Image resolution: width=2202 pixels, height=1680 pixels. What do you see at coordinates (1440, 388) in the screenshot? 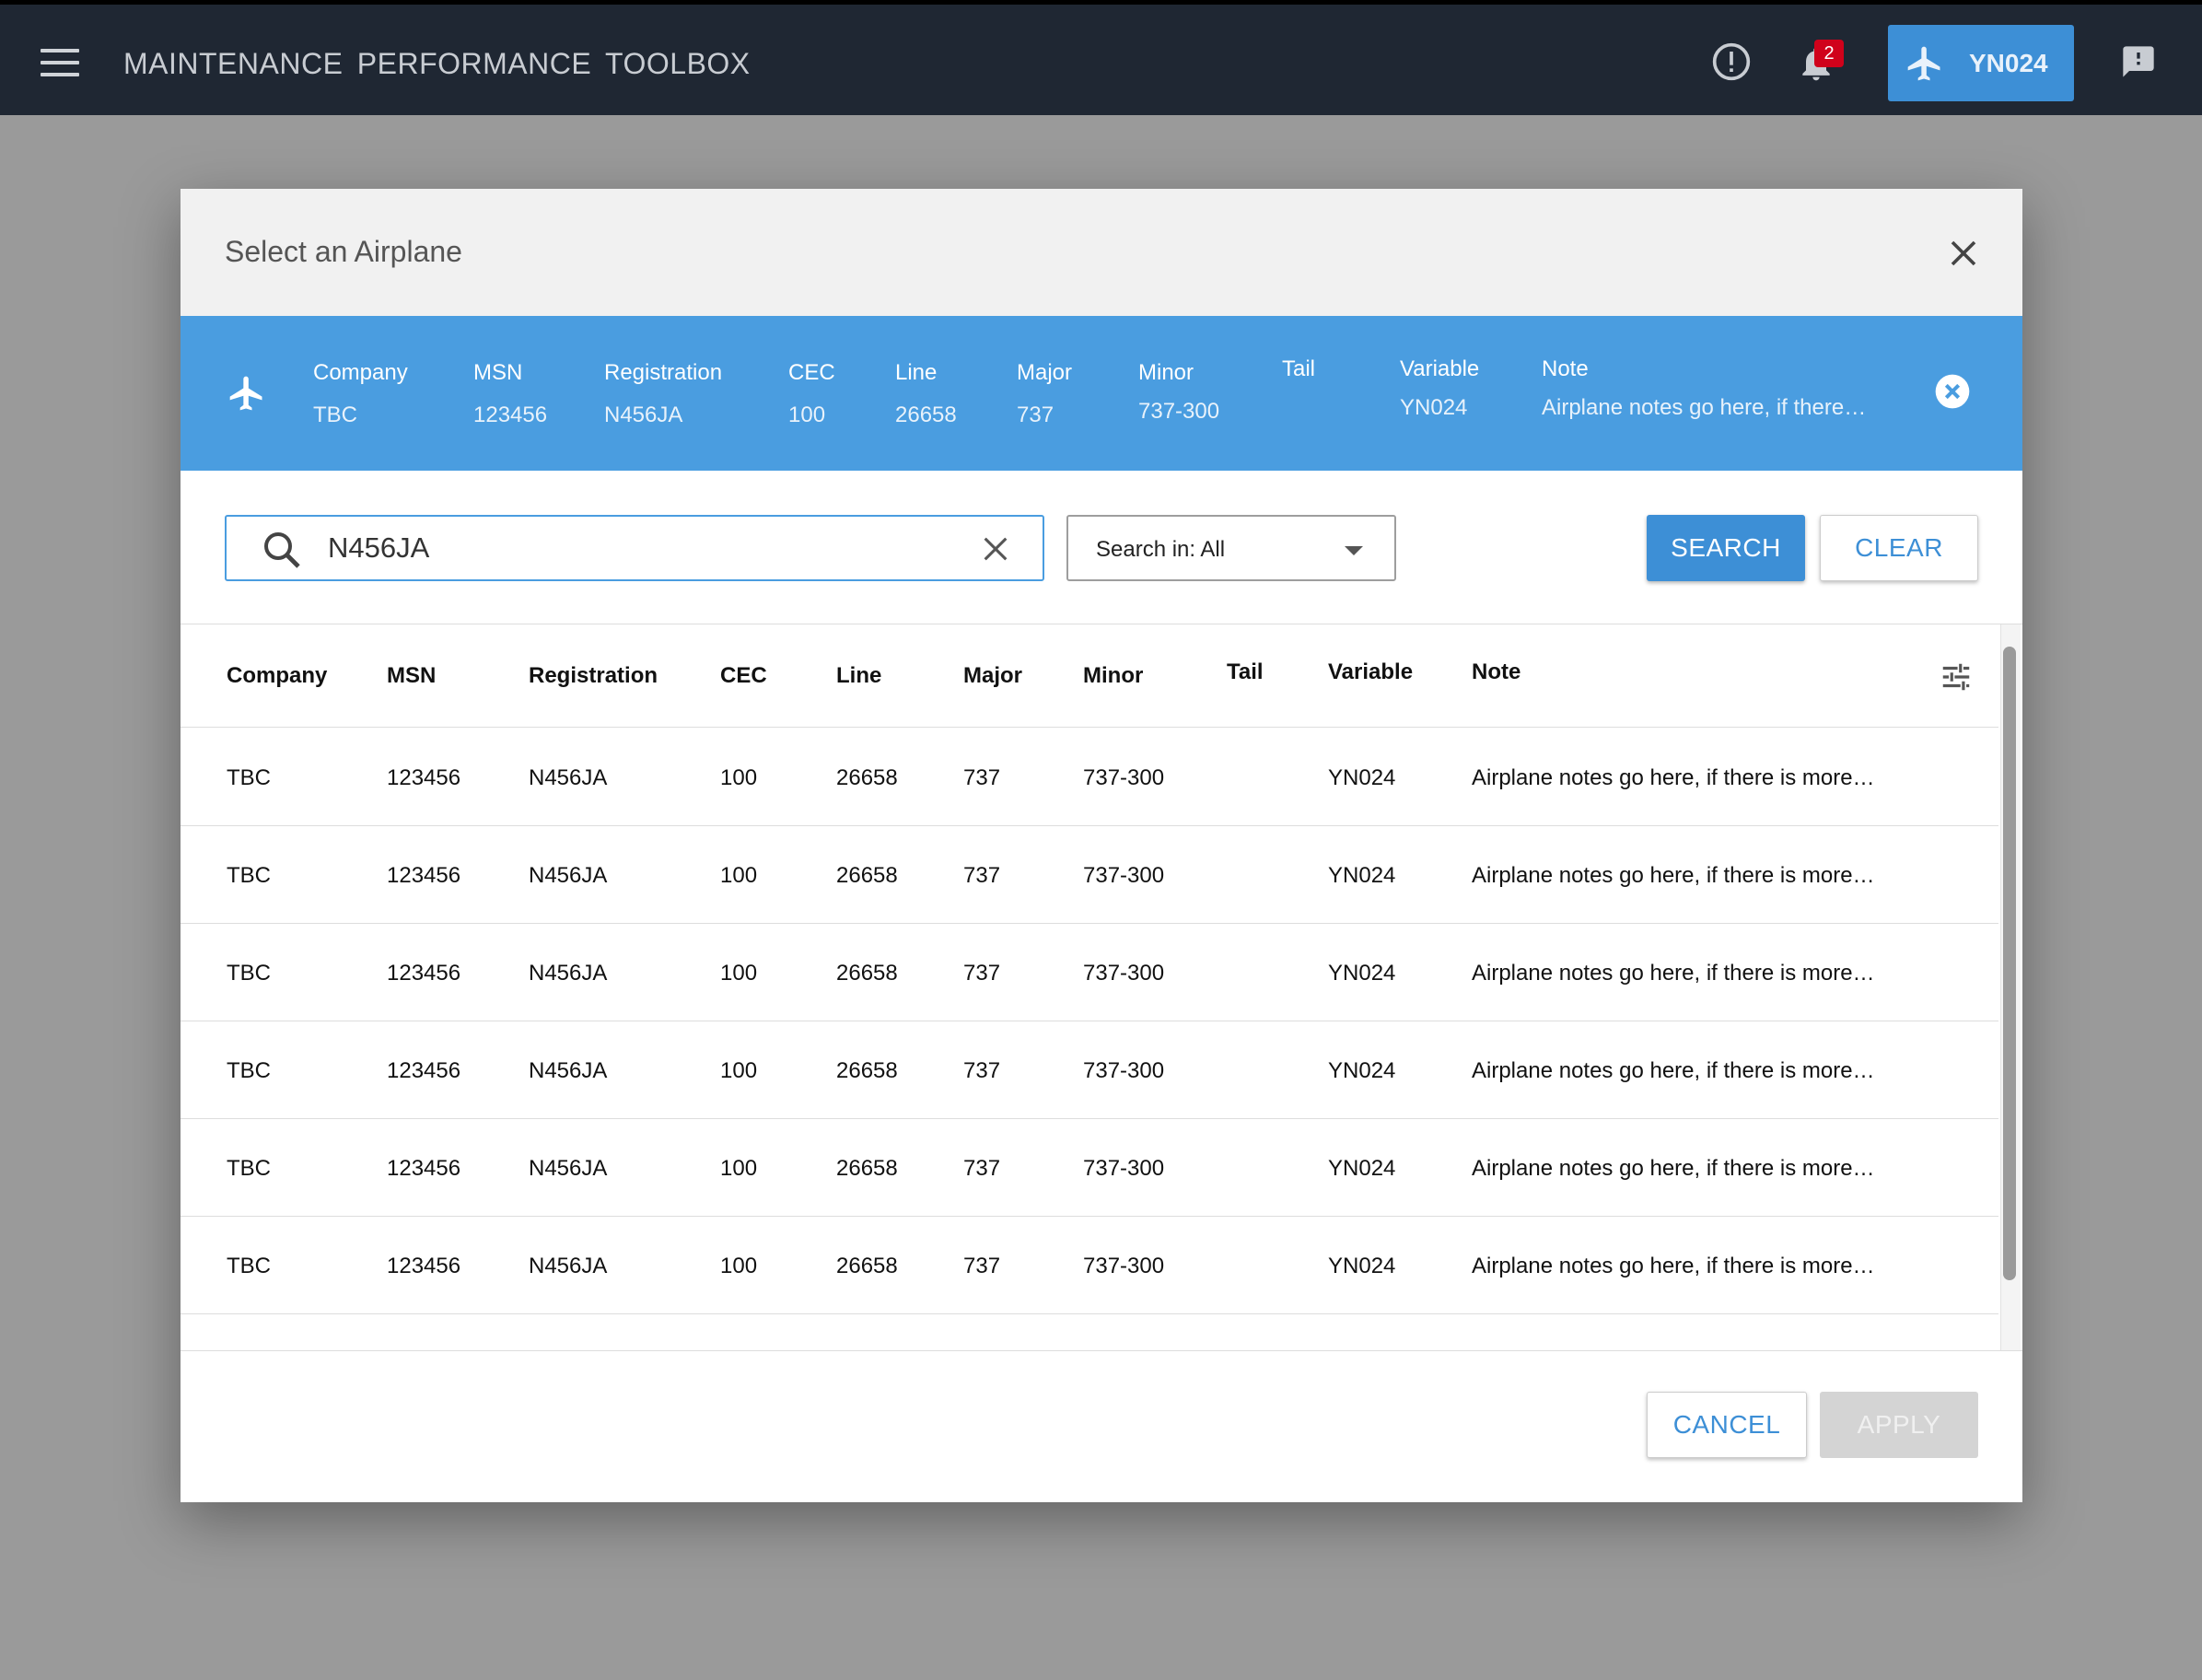
I see `selected-field-variable: Variable YN024` at bounding box center [1440, 388].